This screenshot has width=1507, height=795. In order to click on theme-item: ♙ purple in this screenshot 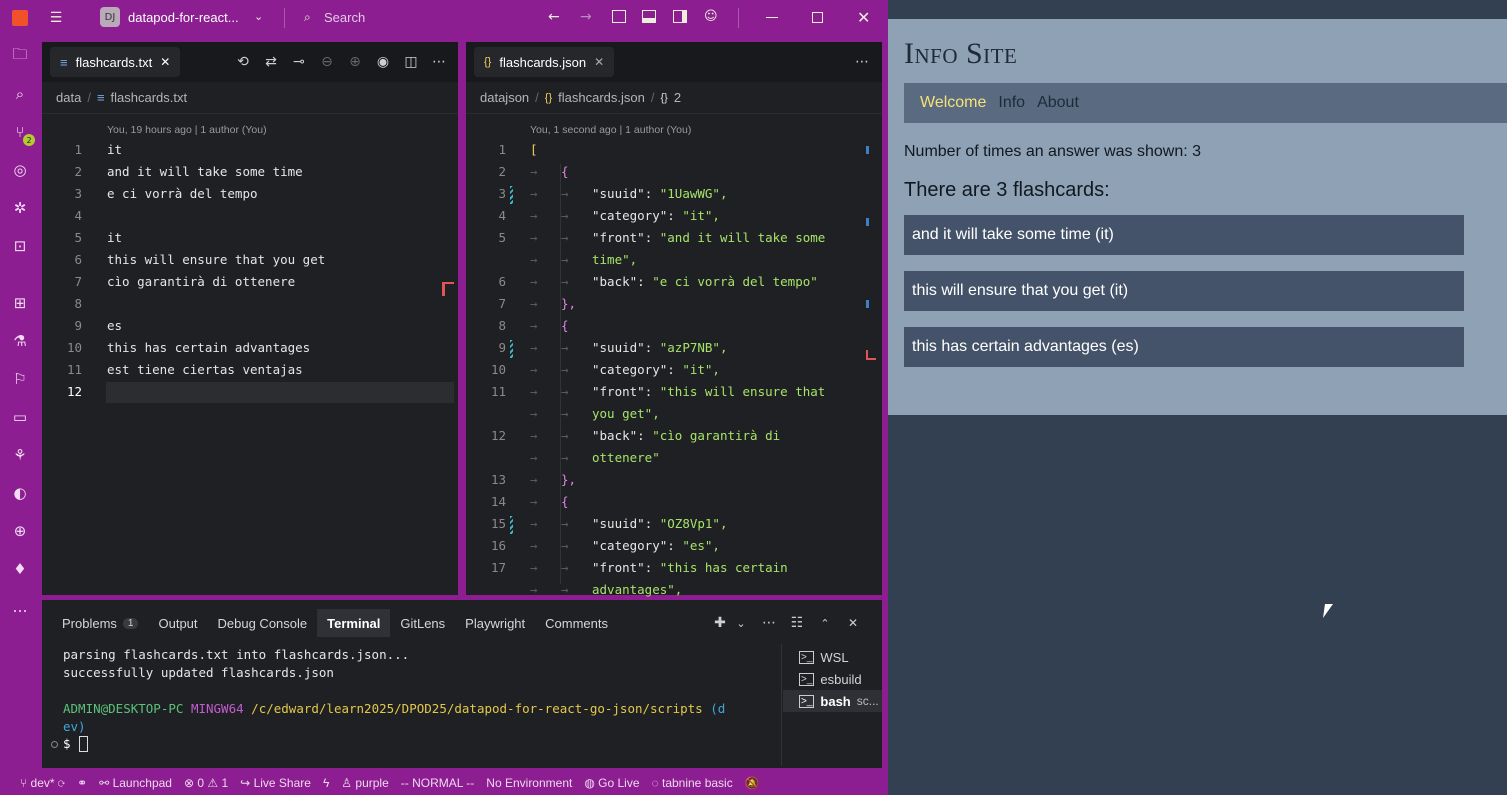, I will do `click(364, 783)`.